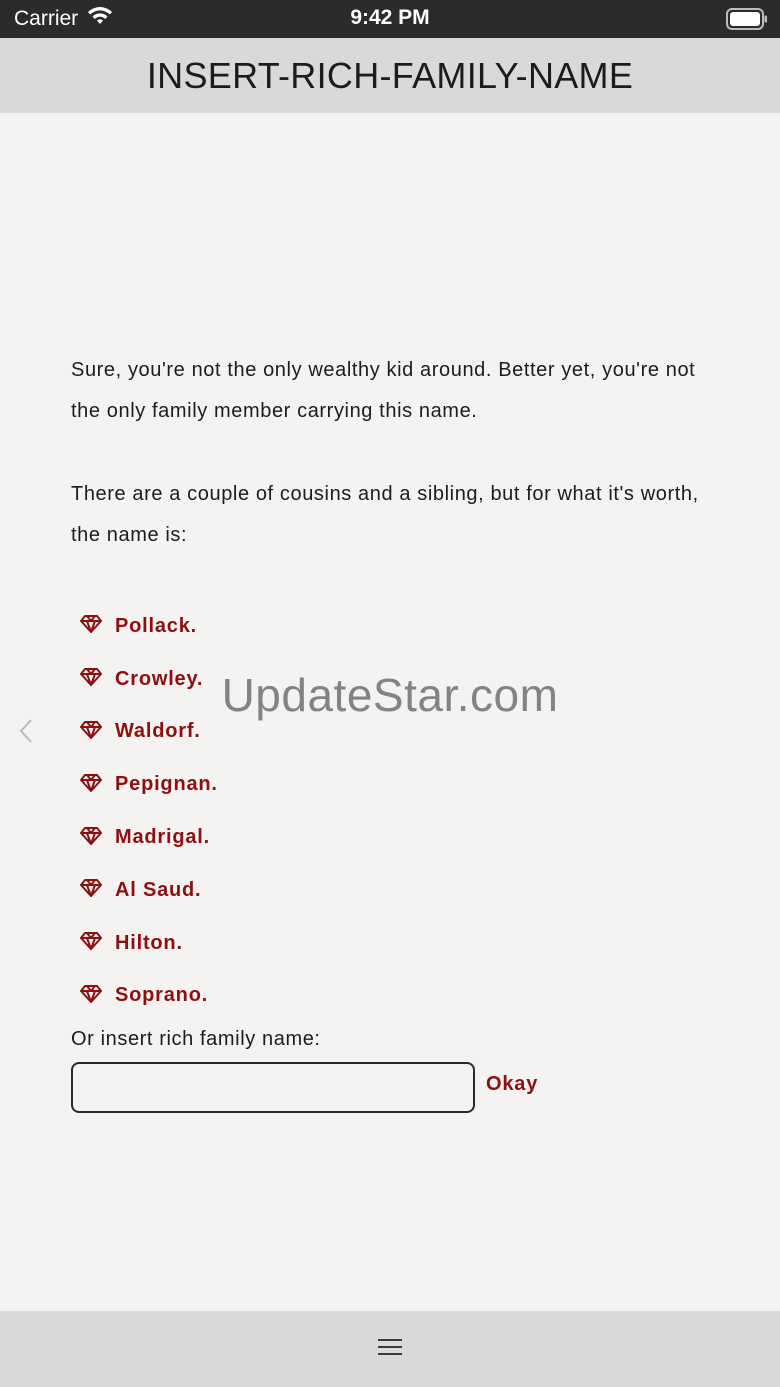 Image resolution: width=780 pixels, height=1387 pixels. I want to click on family-item-madrigal: Madrigal., so click(149, 837).